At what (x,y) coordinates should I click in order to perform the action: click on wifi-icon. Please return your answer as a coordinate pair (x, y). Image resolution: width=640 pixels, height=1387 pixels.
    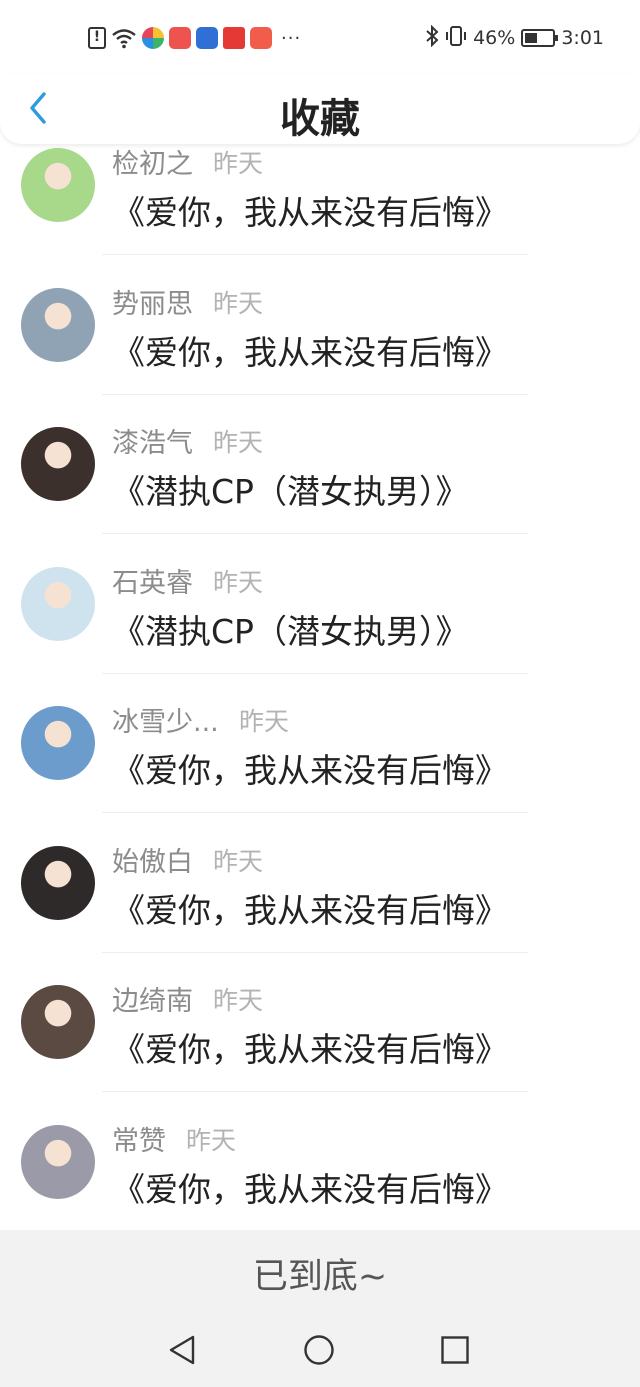
    Looking at the image, I should click on (124, 38).